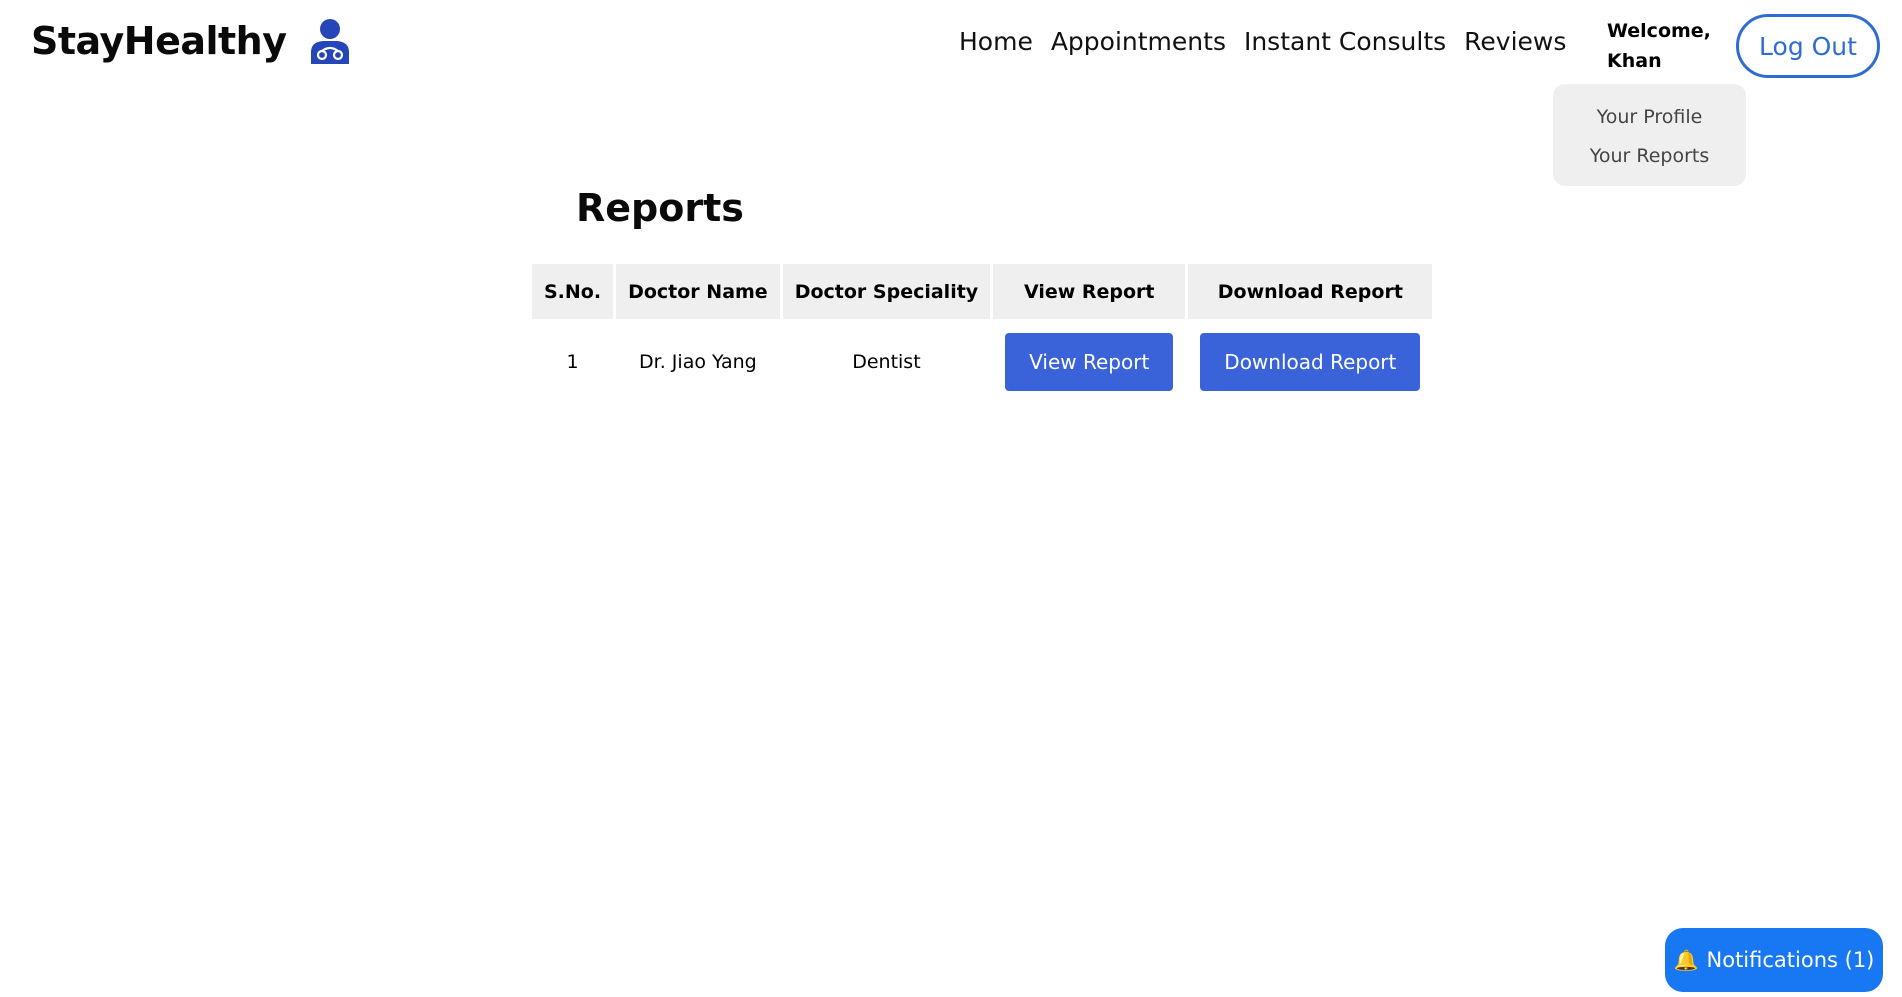  What do you see at coordinates (1345, 41) in the screenshot?
I see `nav-instant-consults: Instant Consults` at bounding box center [1345, 41].